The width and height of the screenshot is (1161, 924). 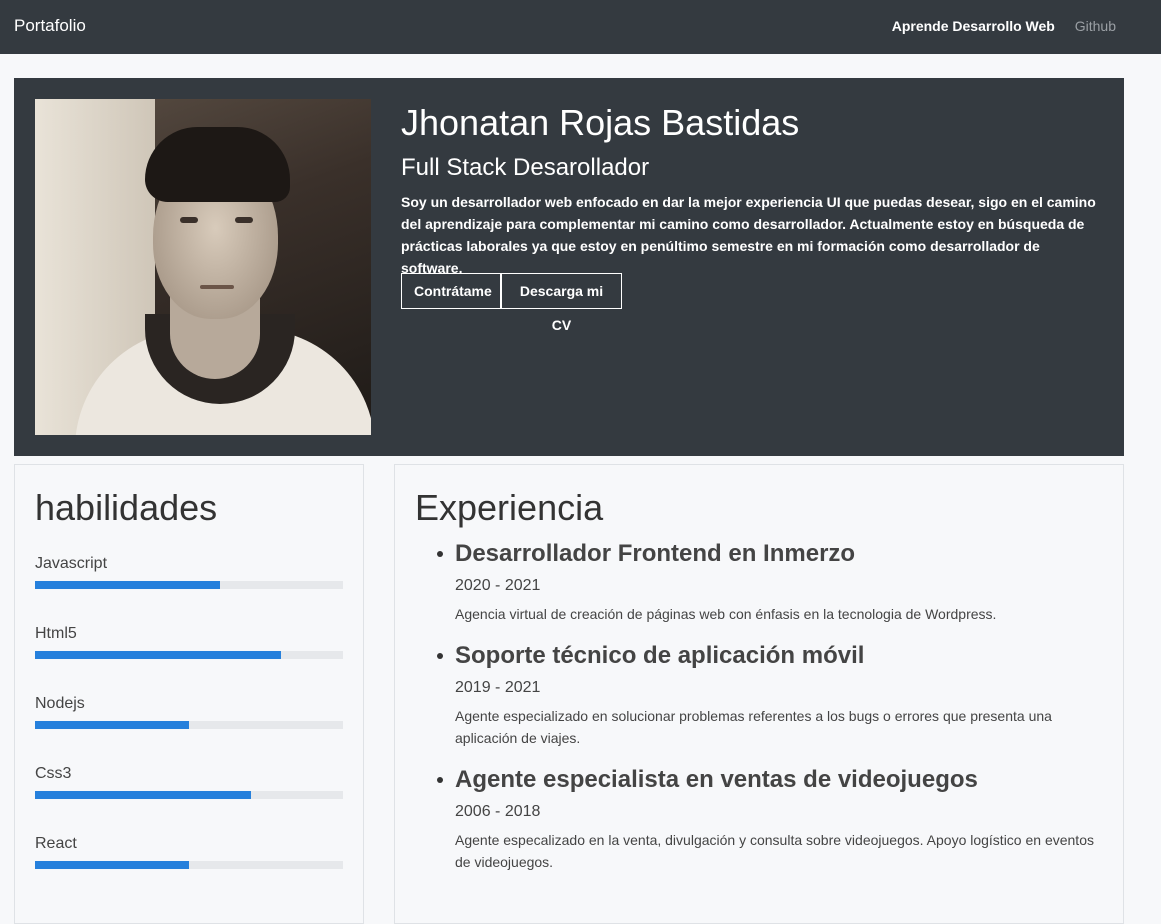 What do you see at coordinates (973, 26) in the screenshot?
I see `nav-link-aprende: Aprende Desarrollo Web` at bounding box center [973, 26].